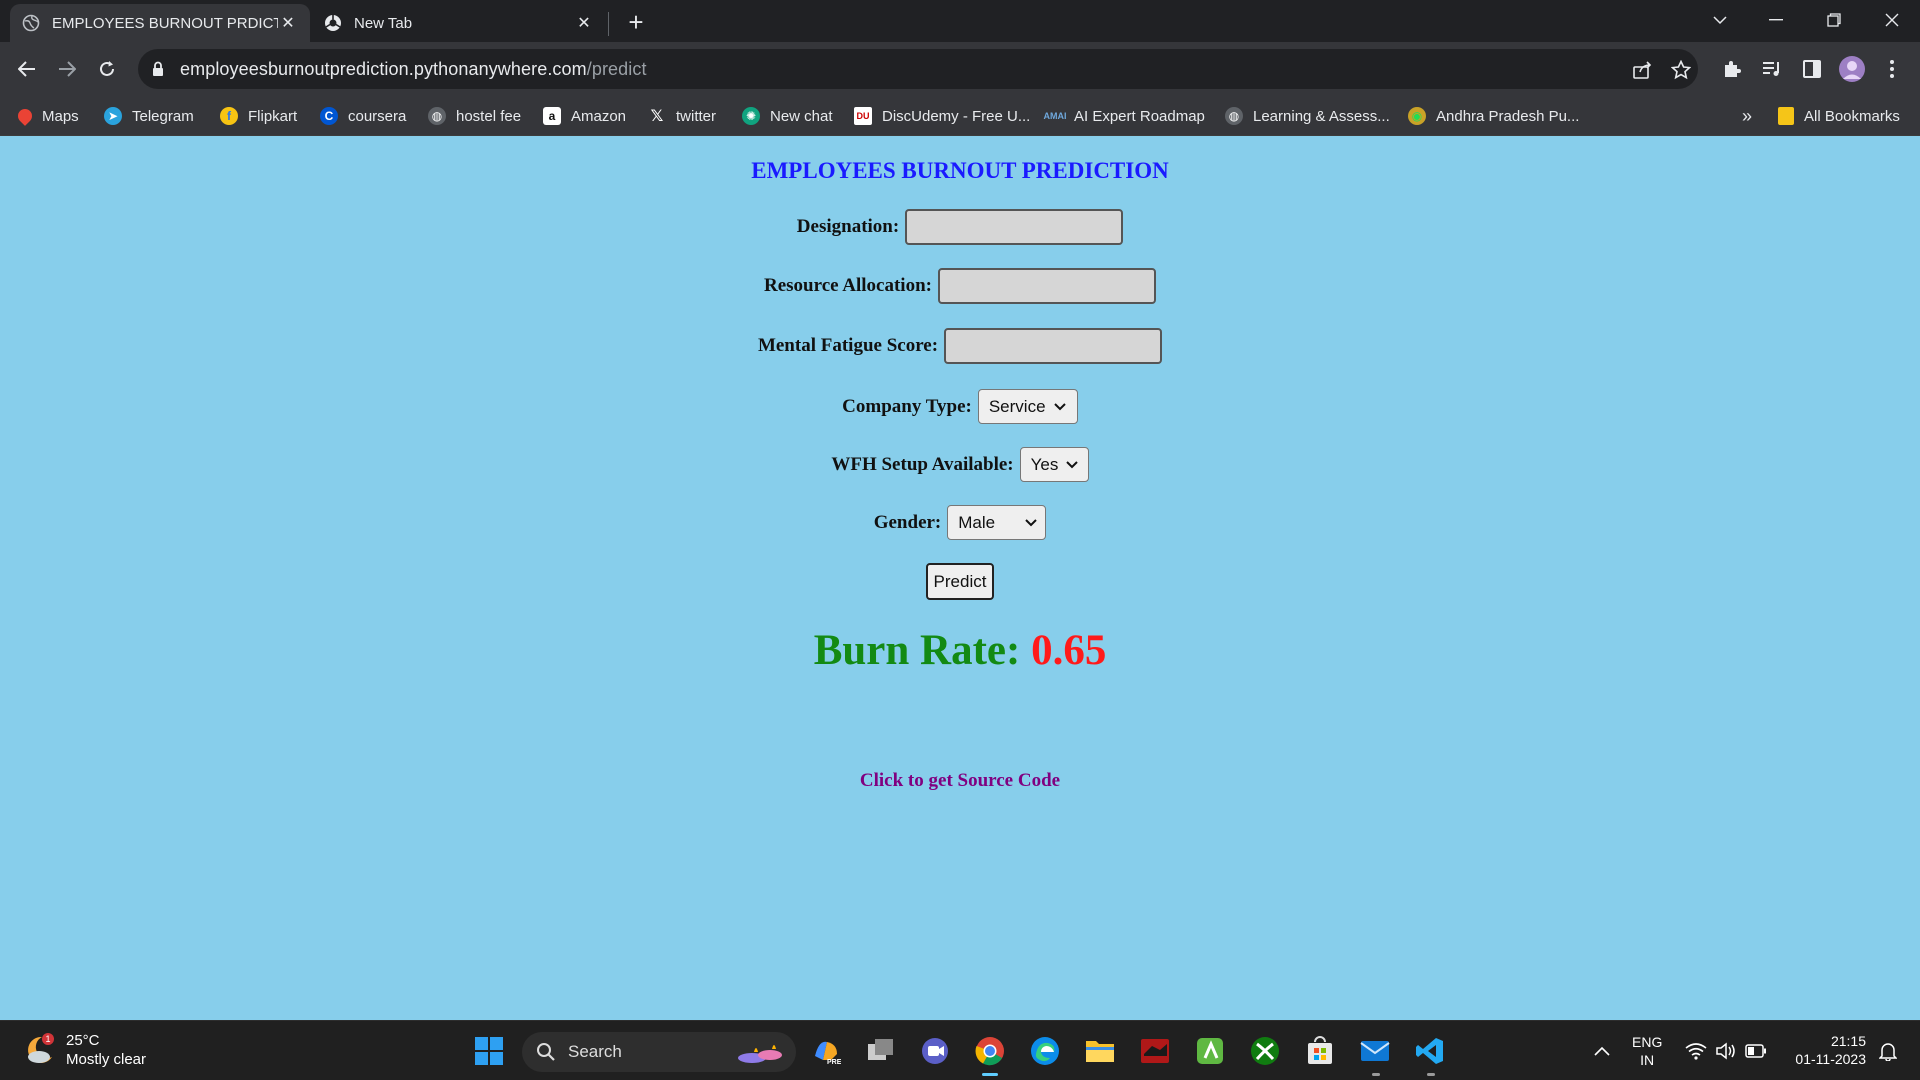 This screenshot has width=1920, height=1080. Describe the element at coordinates (163, 116) in the screenshot. I see `bookmark-label: Telegram` at that location.